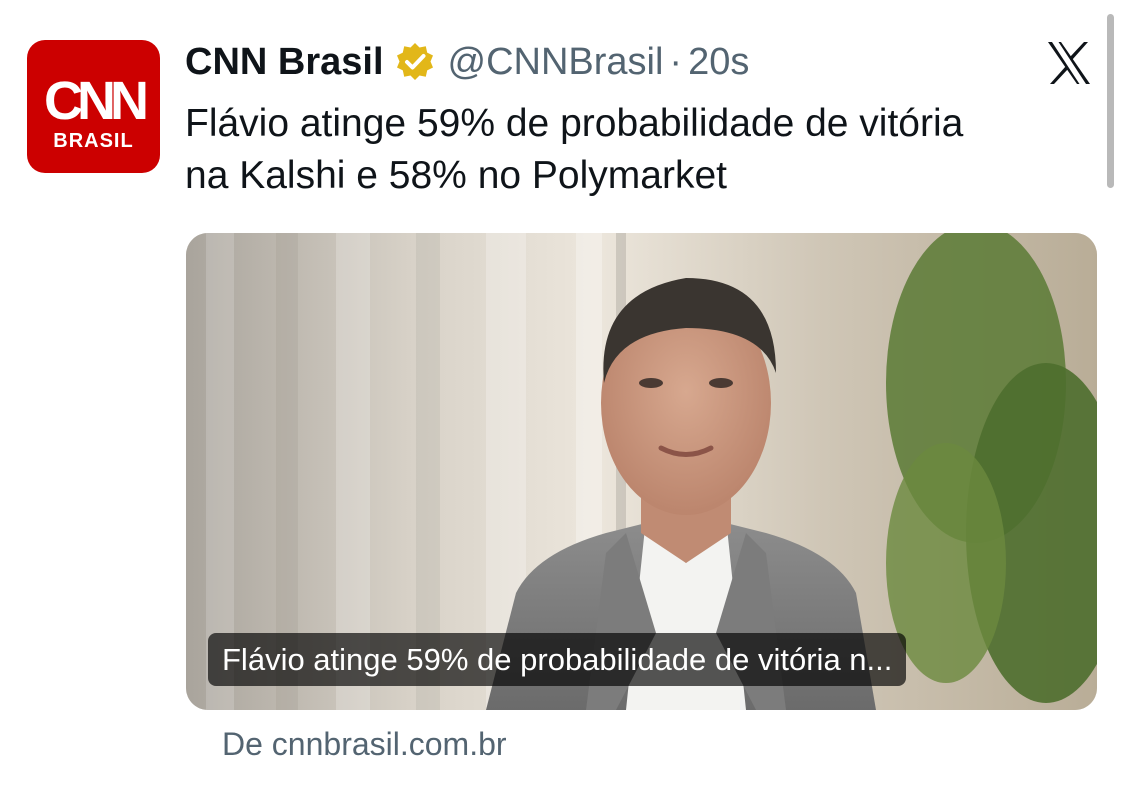 Image resolution: width=1125 pixels, height=789 pixels. Describe the element at coordinates (364, 744) in the screenshot. I see `link-source: De cnnbrasil.com.br` at that location.